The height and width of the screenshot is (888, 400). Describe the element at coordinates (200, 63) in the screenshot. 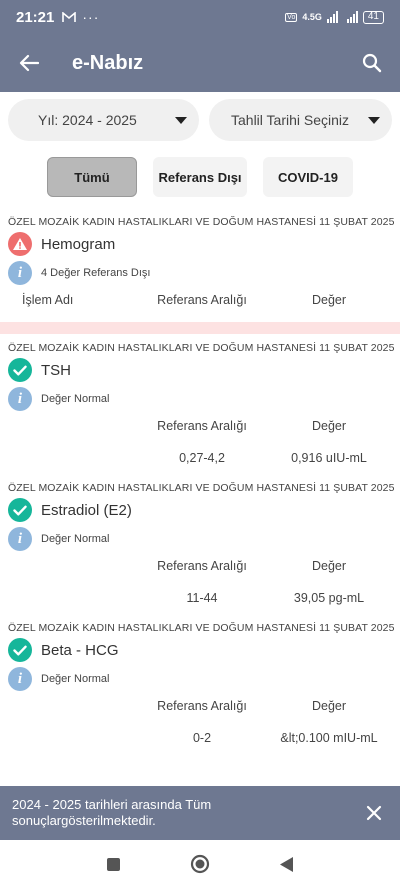

I see `app-bar: e-Nabız` at that location.